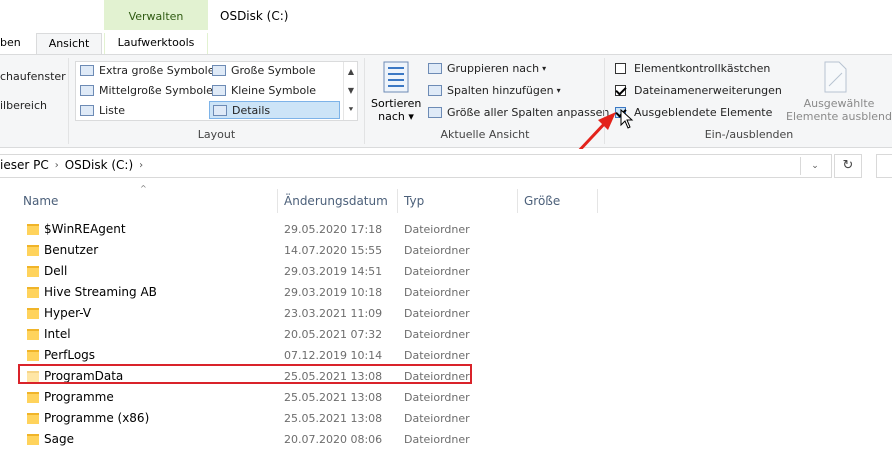 The image size is (892, 450). I want to click on layout-extra-large-icons: Extra große Symbole, so click(147, 70).